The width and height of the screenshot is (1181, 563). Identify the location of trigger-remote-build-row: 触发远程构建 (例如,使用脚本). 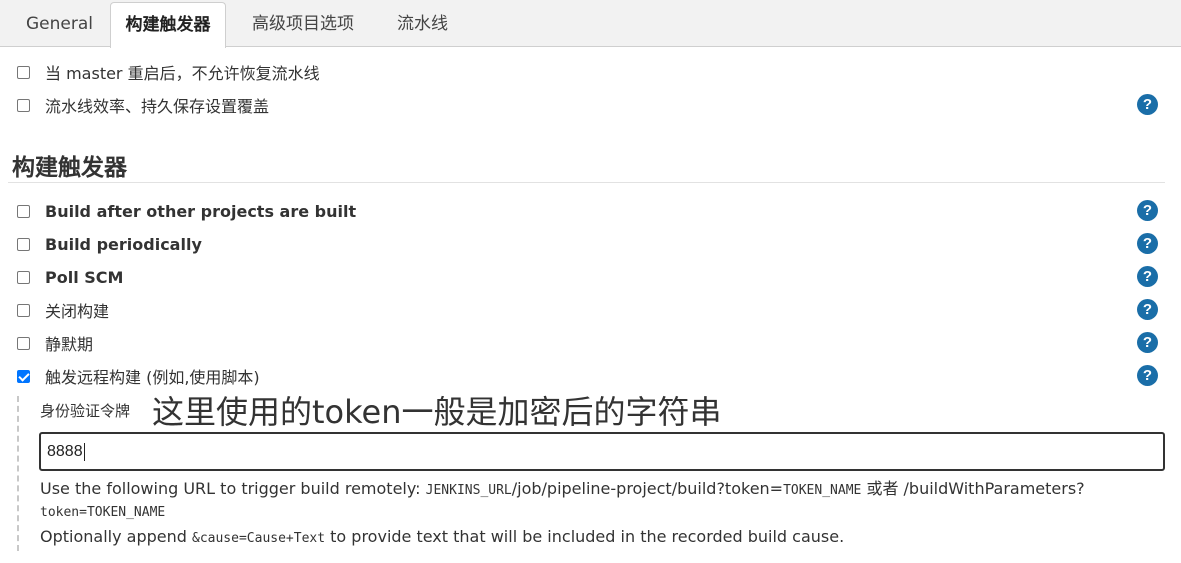
(138, 376).